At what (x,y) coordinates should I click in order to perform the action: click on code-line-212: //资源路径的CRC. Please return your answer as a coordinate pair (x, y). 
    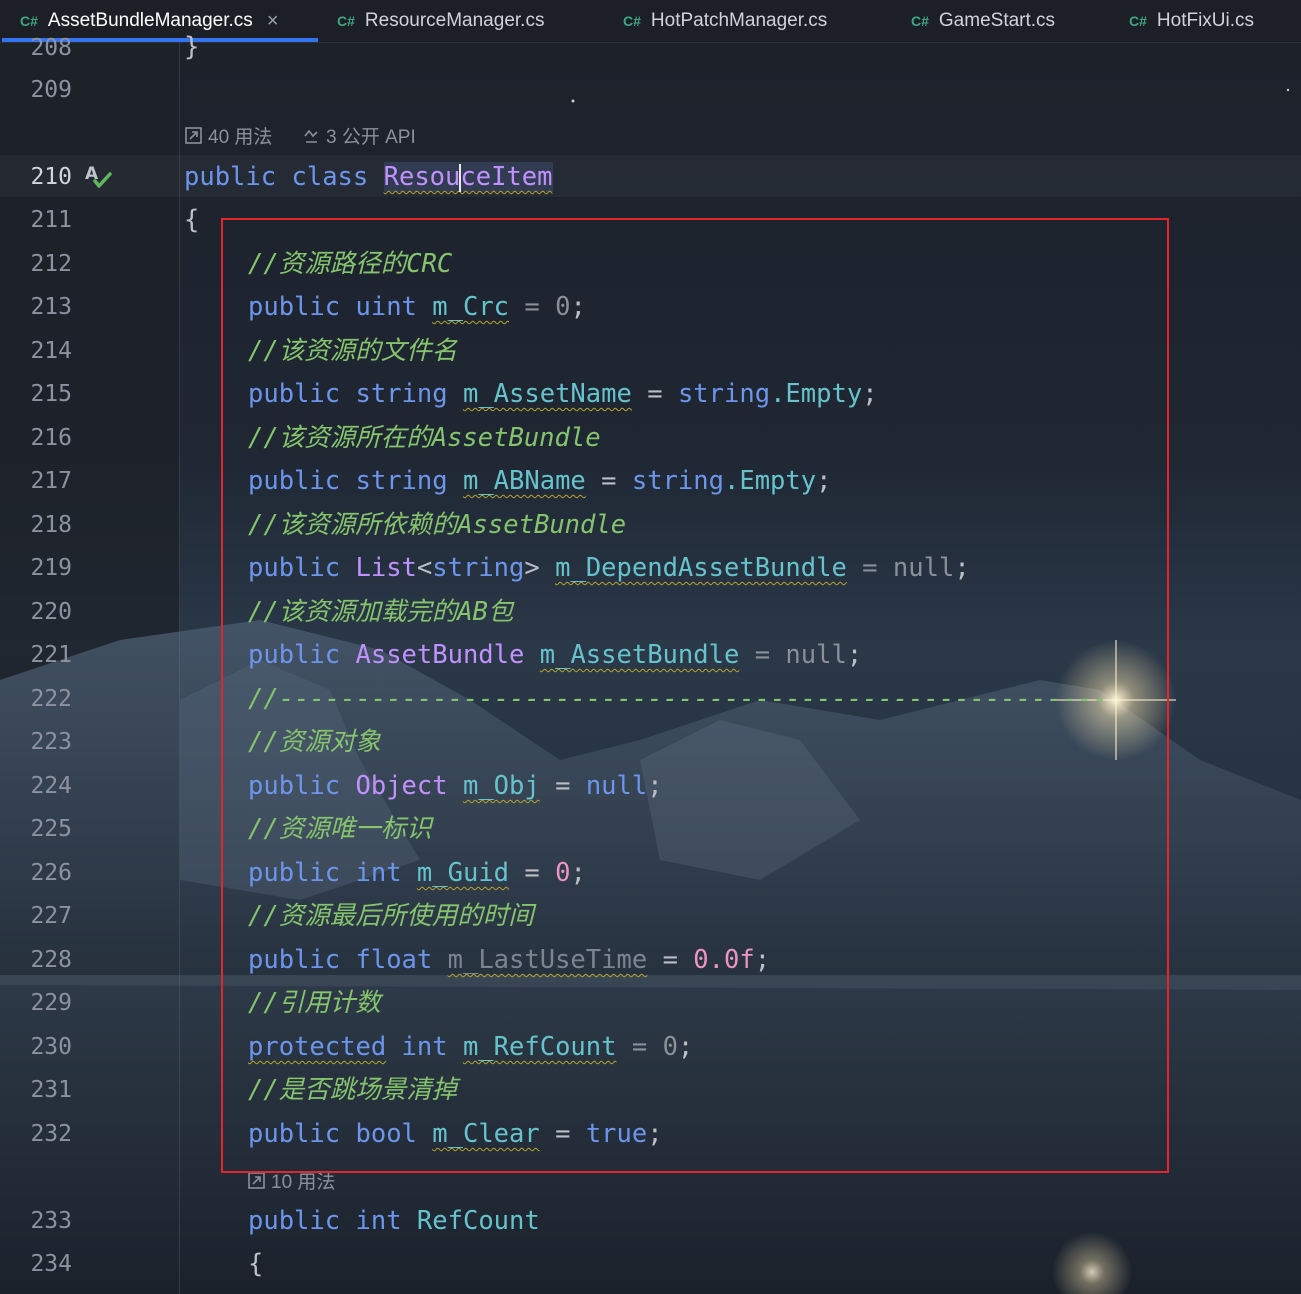
    Looking at the image, I should click on (350, 264).